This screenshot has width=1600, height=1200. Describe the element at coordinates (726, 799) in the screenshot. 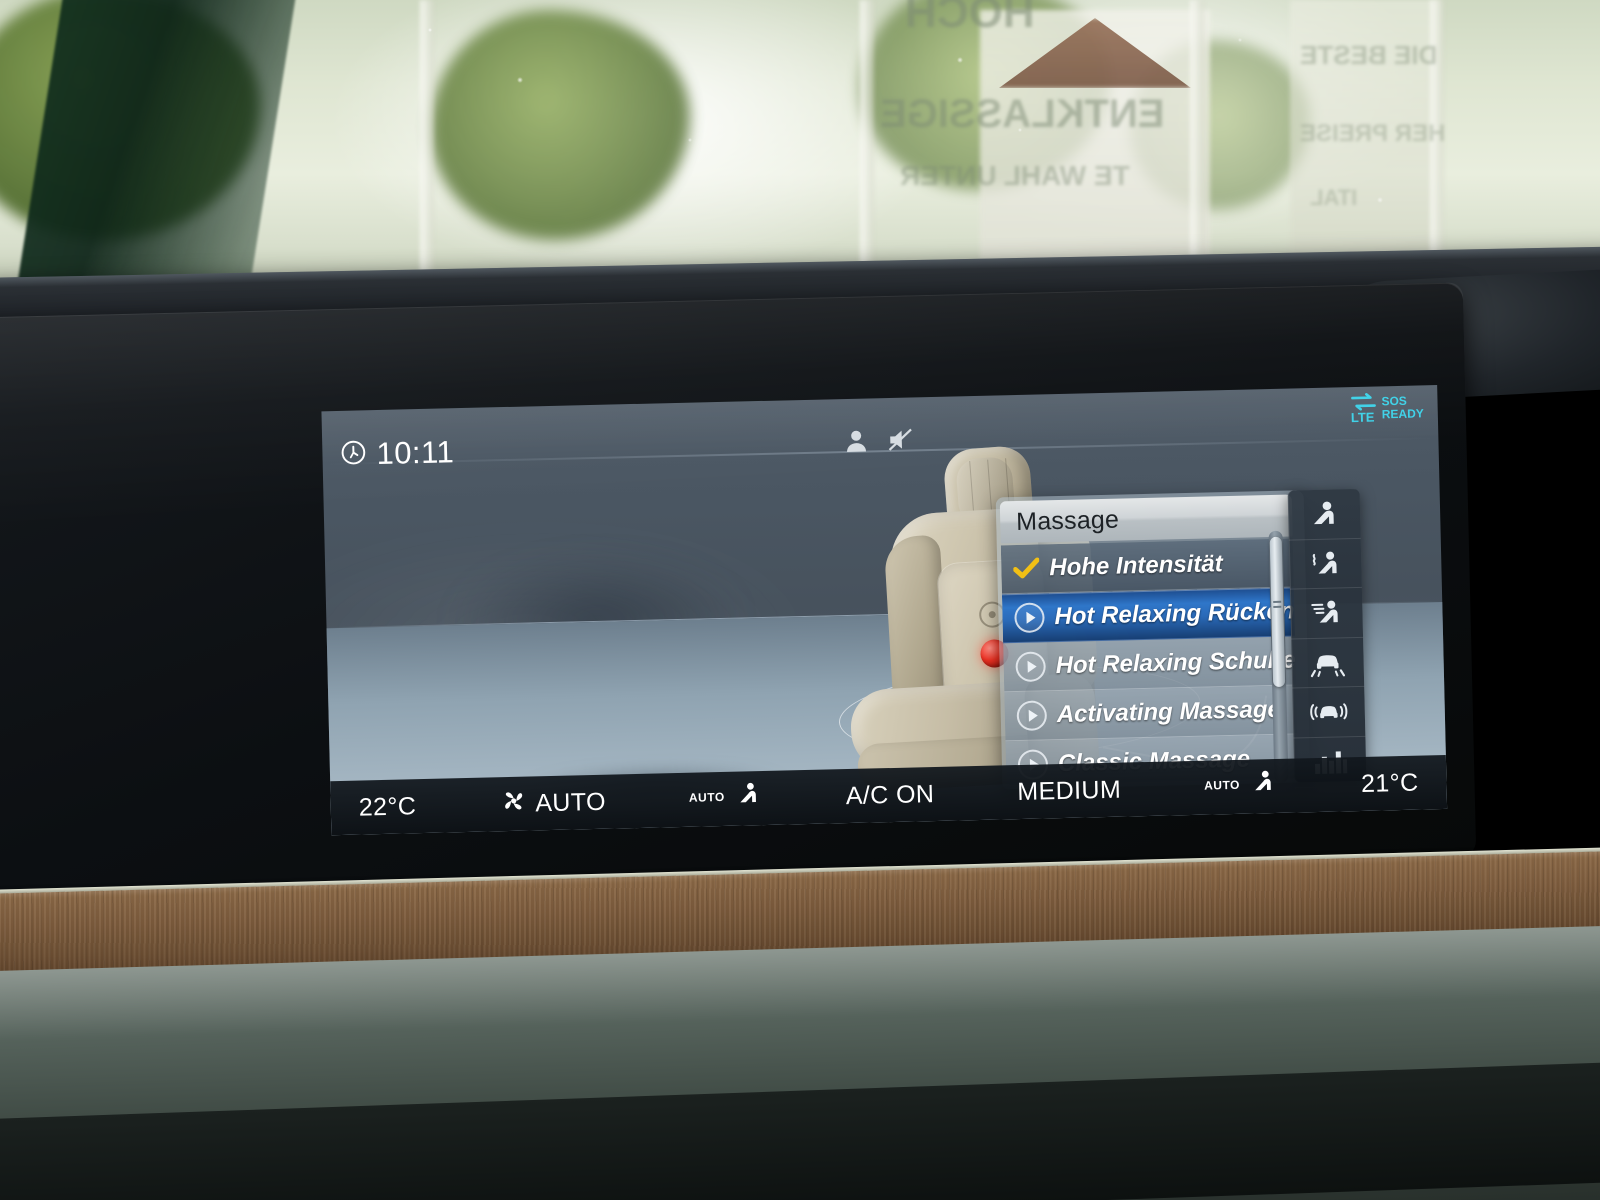

I see `left-seat-climate-control: AUTO` at that location.